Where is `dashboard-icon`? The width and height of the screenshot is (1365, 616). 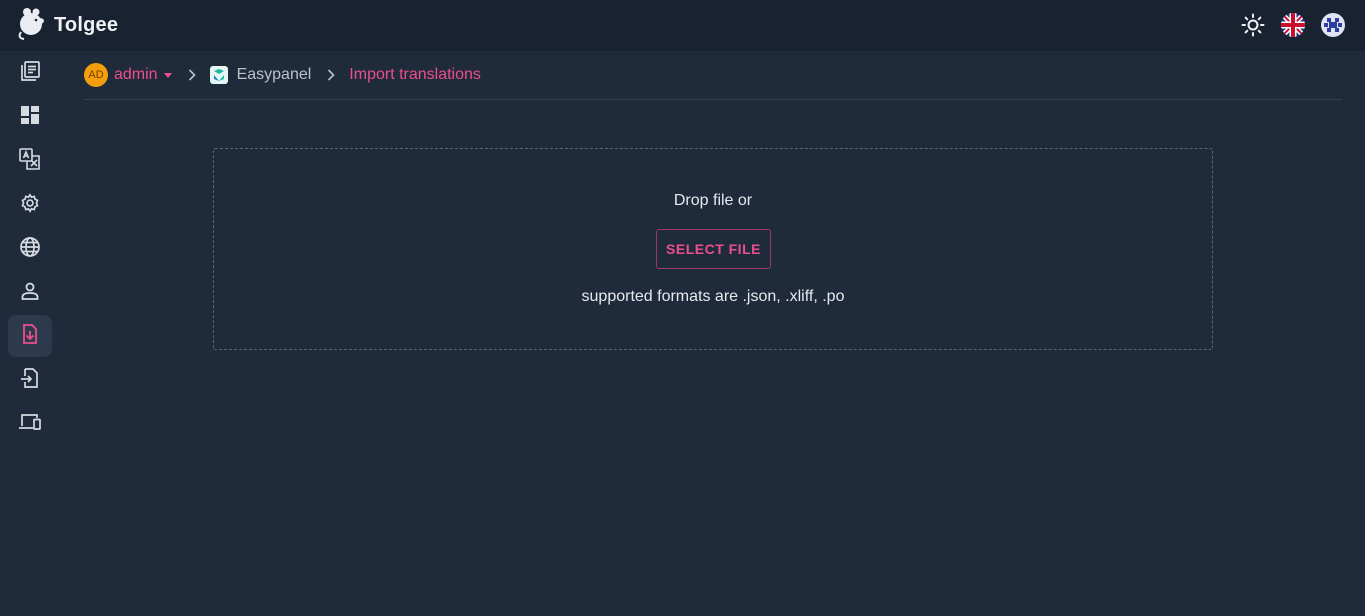
dashboard-icon is located at coordinates (30, 117).